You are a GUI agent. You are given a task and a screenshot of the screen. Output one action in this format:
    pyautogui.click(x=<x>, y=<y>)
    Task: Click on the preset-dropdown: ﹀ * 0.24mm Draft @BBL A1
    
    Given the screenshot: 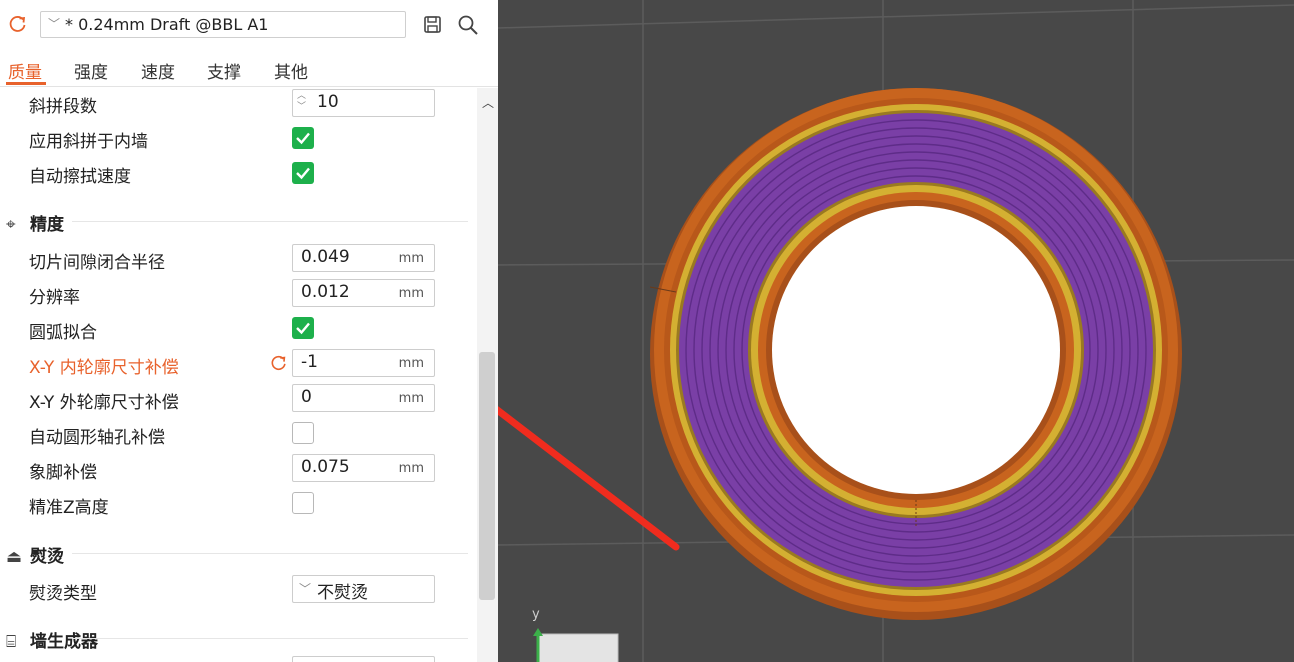 What is the action you would take?
    pyautogui.click(x=223, y=24)
    